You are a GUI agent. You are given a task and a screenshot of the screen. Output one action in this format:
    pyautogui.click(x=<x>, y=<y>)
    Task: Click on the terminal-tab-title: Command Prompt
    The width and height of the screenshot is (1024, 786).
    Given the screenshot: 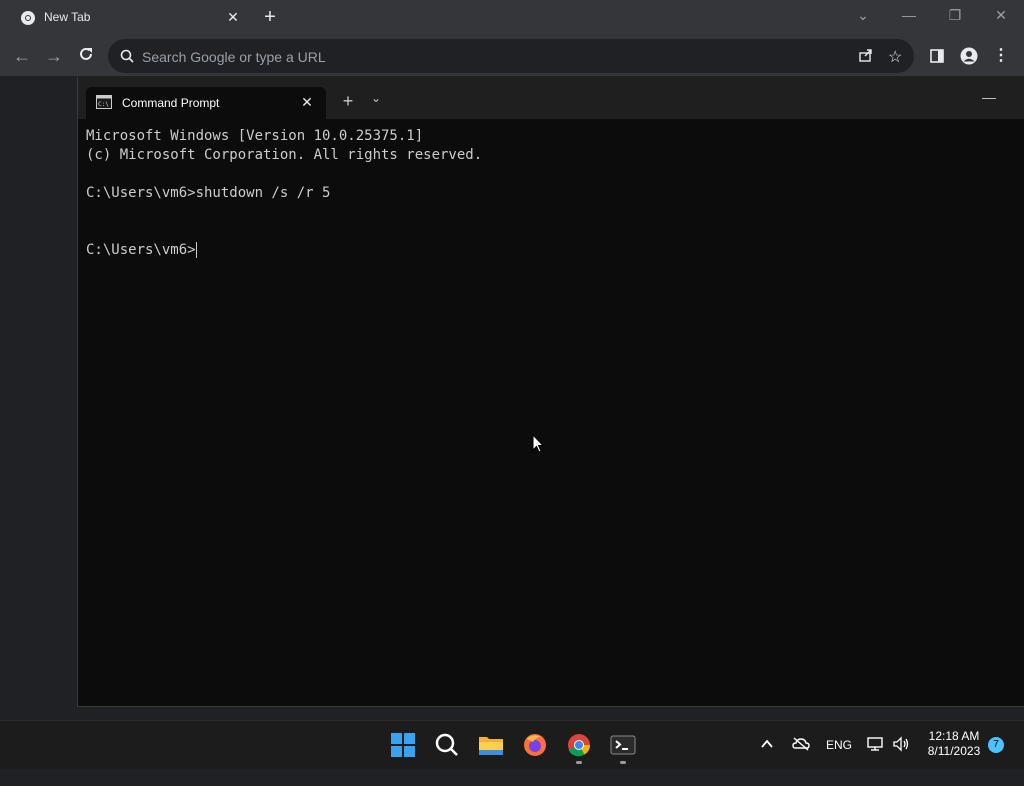 What is the action you would take?
    pyautogui.click(x=171, y=103)
    